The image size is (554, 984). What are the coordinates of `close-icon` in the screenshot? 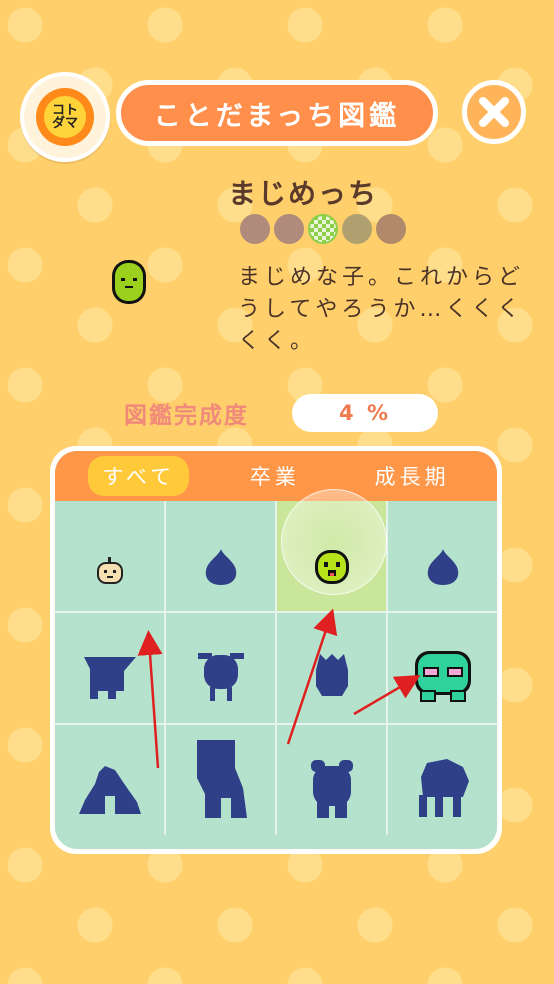 It's located at (494, 112).